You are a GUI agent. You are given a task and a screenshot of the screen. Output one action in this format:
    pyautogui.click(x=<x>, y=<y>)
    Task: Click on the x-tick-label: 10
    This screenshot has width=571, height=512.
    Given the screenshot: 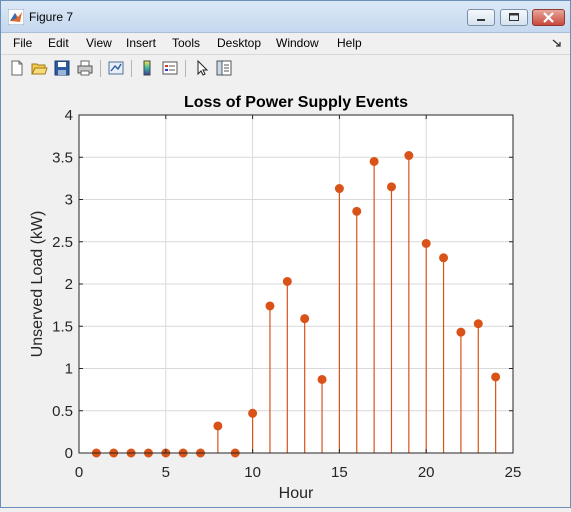 What is the action you would take?
    pyautogui.click(x=252, y=472)
    